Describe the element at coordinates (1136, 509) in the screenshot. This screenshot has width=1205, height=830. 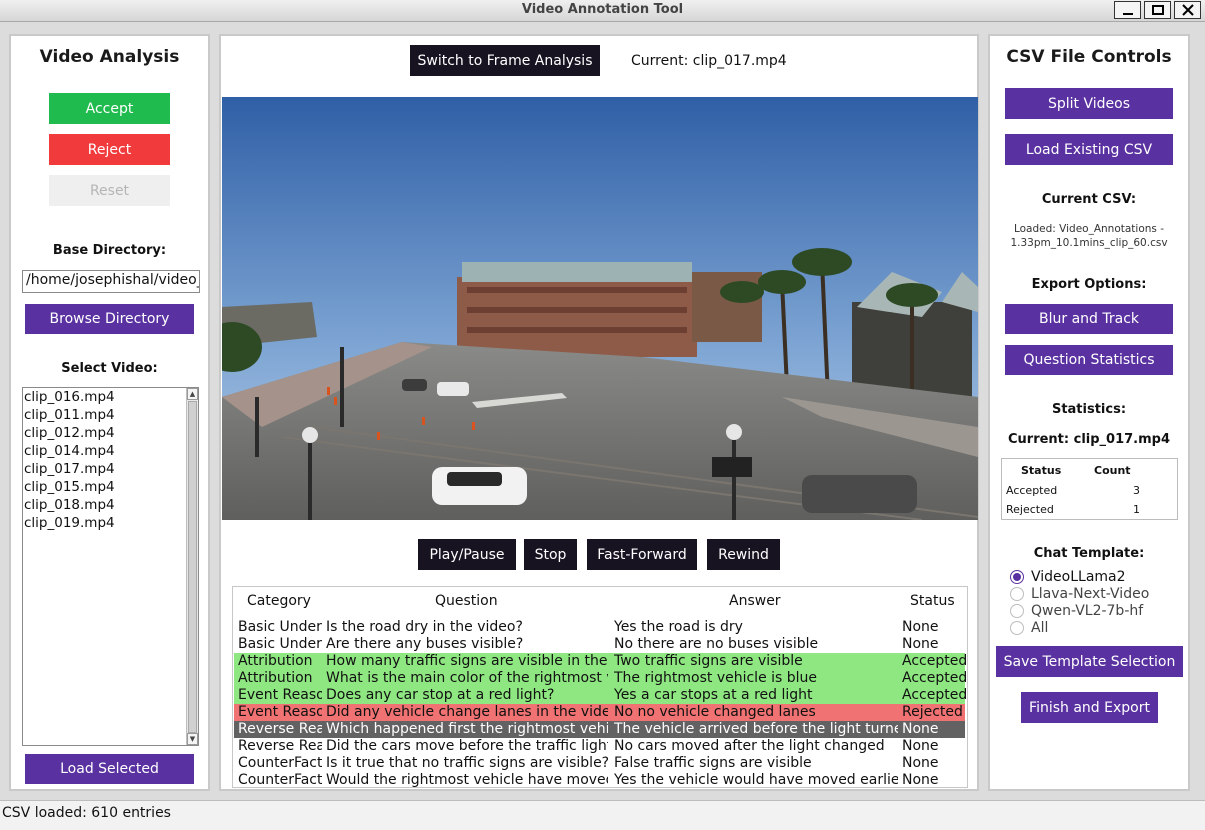
I see `stats-count-cell: 1` at that location.